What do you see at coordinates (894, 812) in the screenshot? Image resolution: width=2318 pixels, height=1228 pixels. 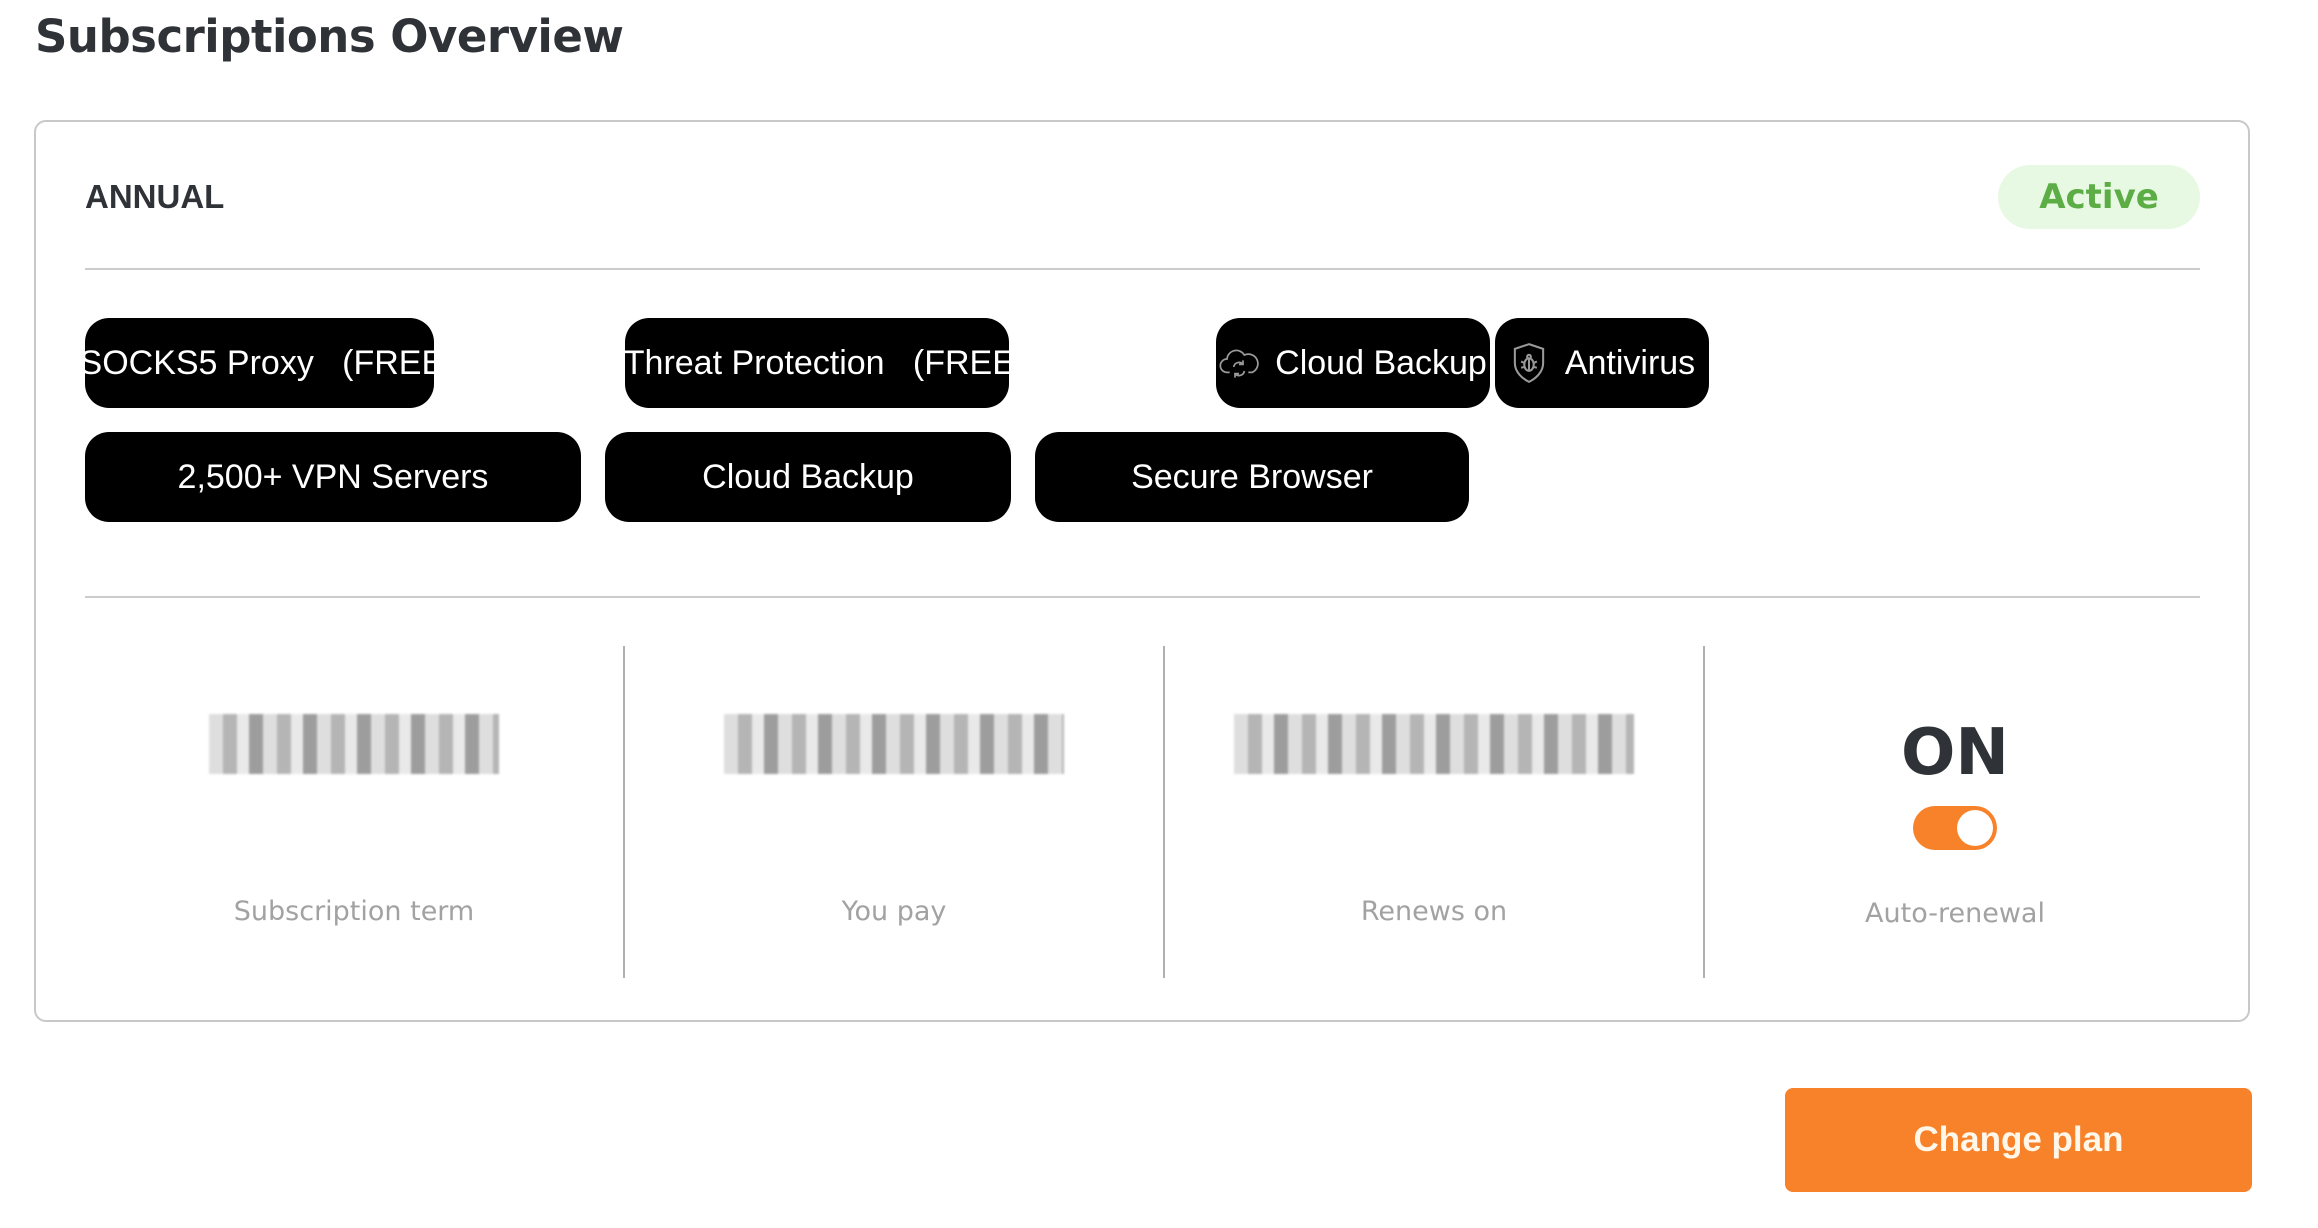 I see `stat-you-pay: You pay` at bounding box center [894, 812].